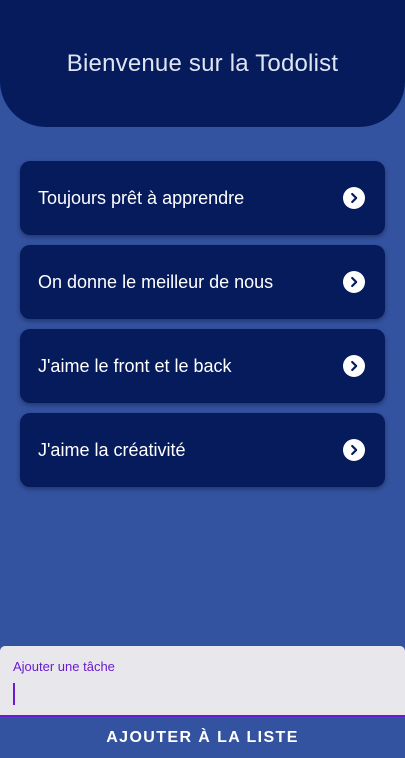 The width and height of the screenshot is (405, 758). What do you see at coordinates (202, 737) in the screenshot?
I see `add-to-list-button: AJOUTER À LA LISTE` at bounding box center [202, 737].